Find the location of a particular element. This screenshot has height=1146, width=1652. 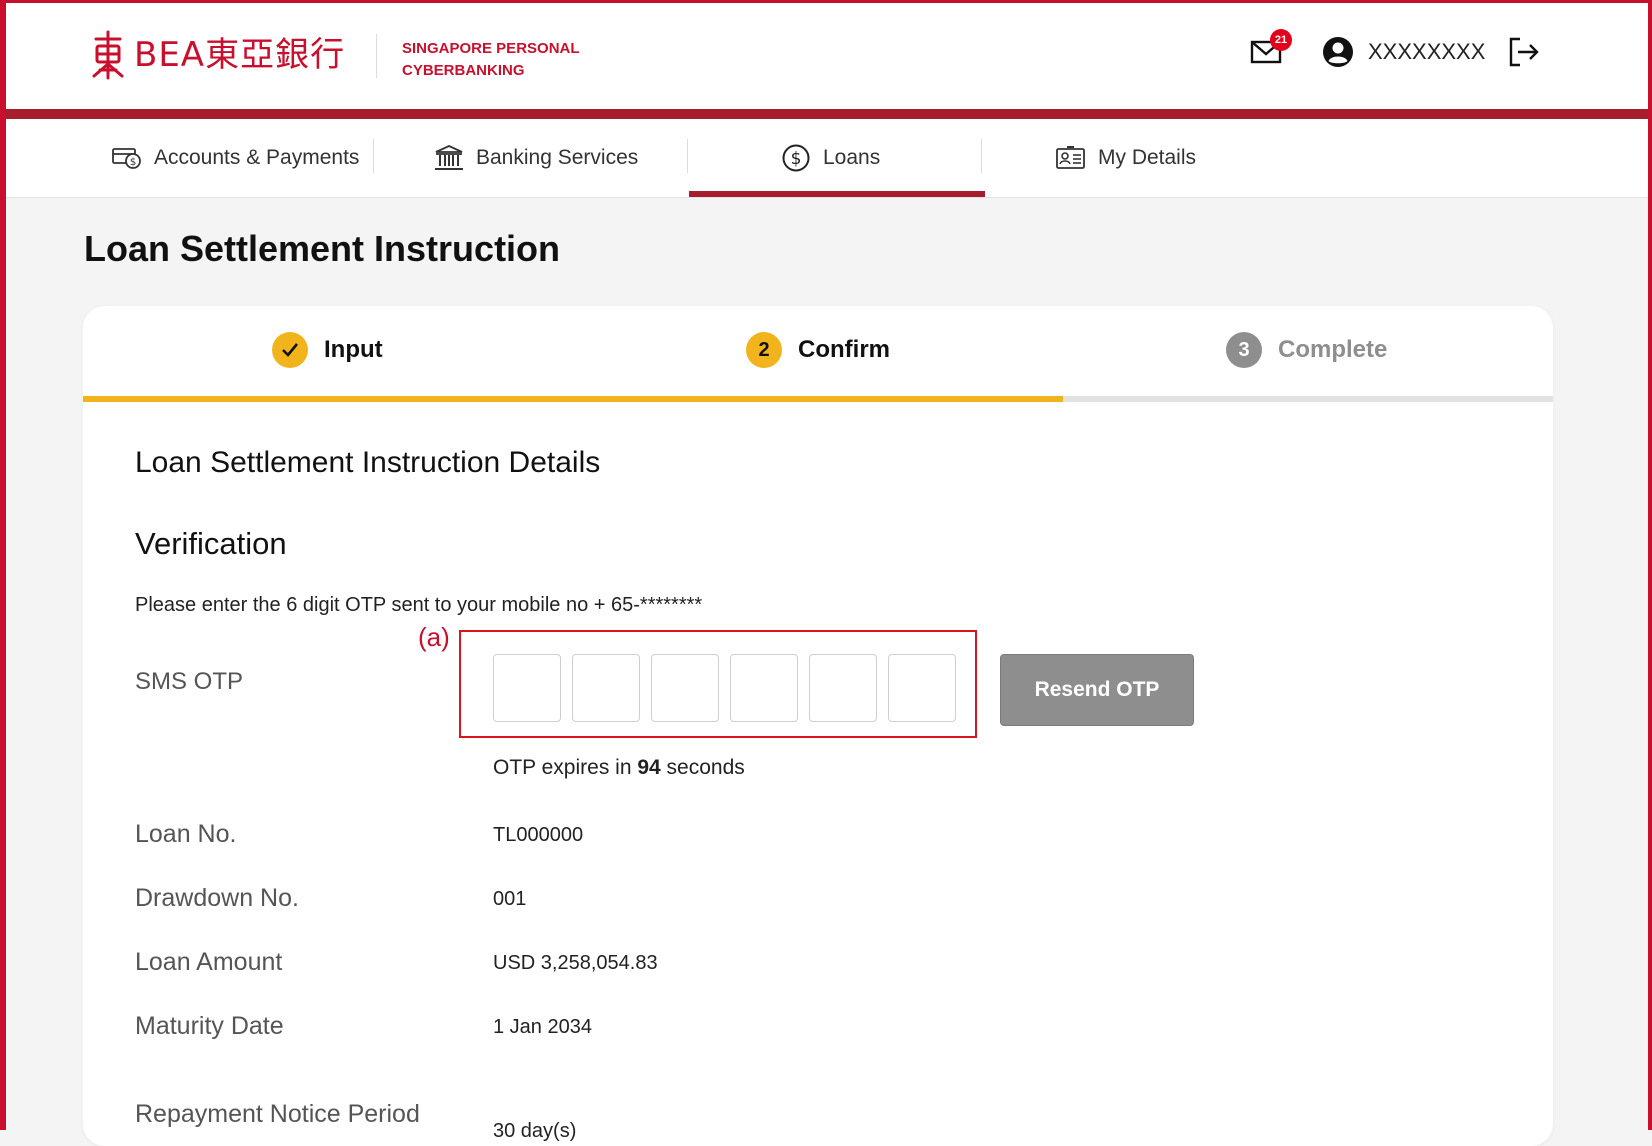

detail-label-loan-amount: Loan Amount is located at coordinates (209, 962).